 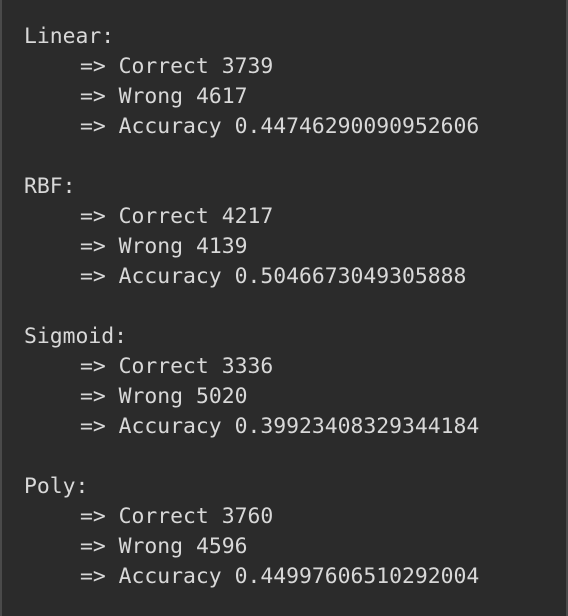 I want to click on correct-line: => Correct 3760, so click(x=295, y=517).